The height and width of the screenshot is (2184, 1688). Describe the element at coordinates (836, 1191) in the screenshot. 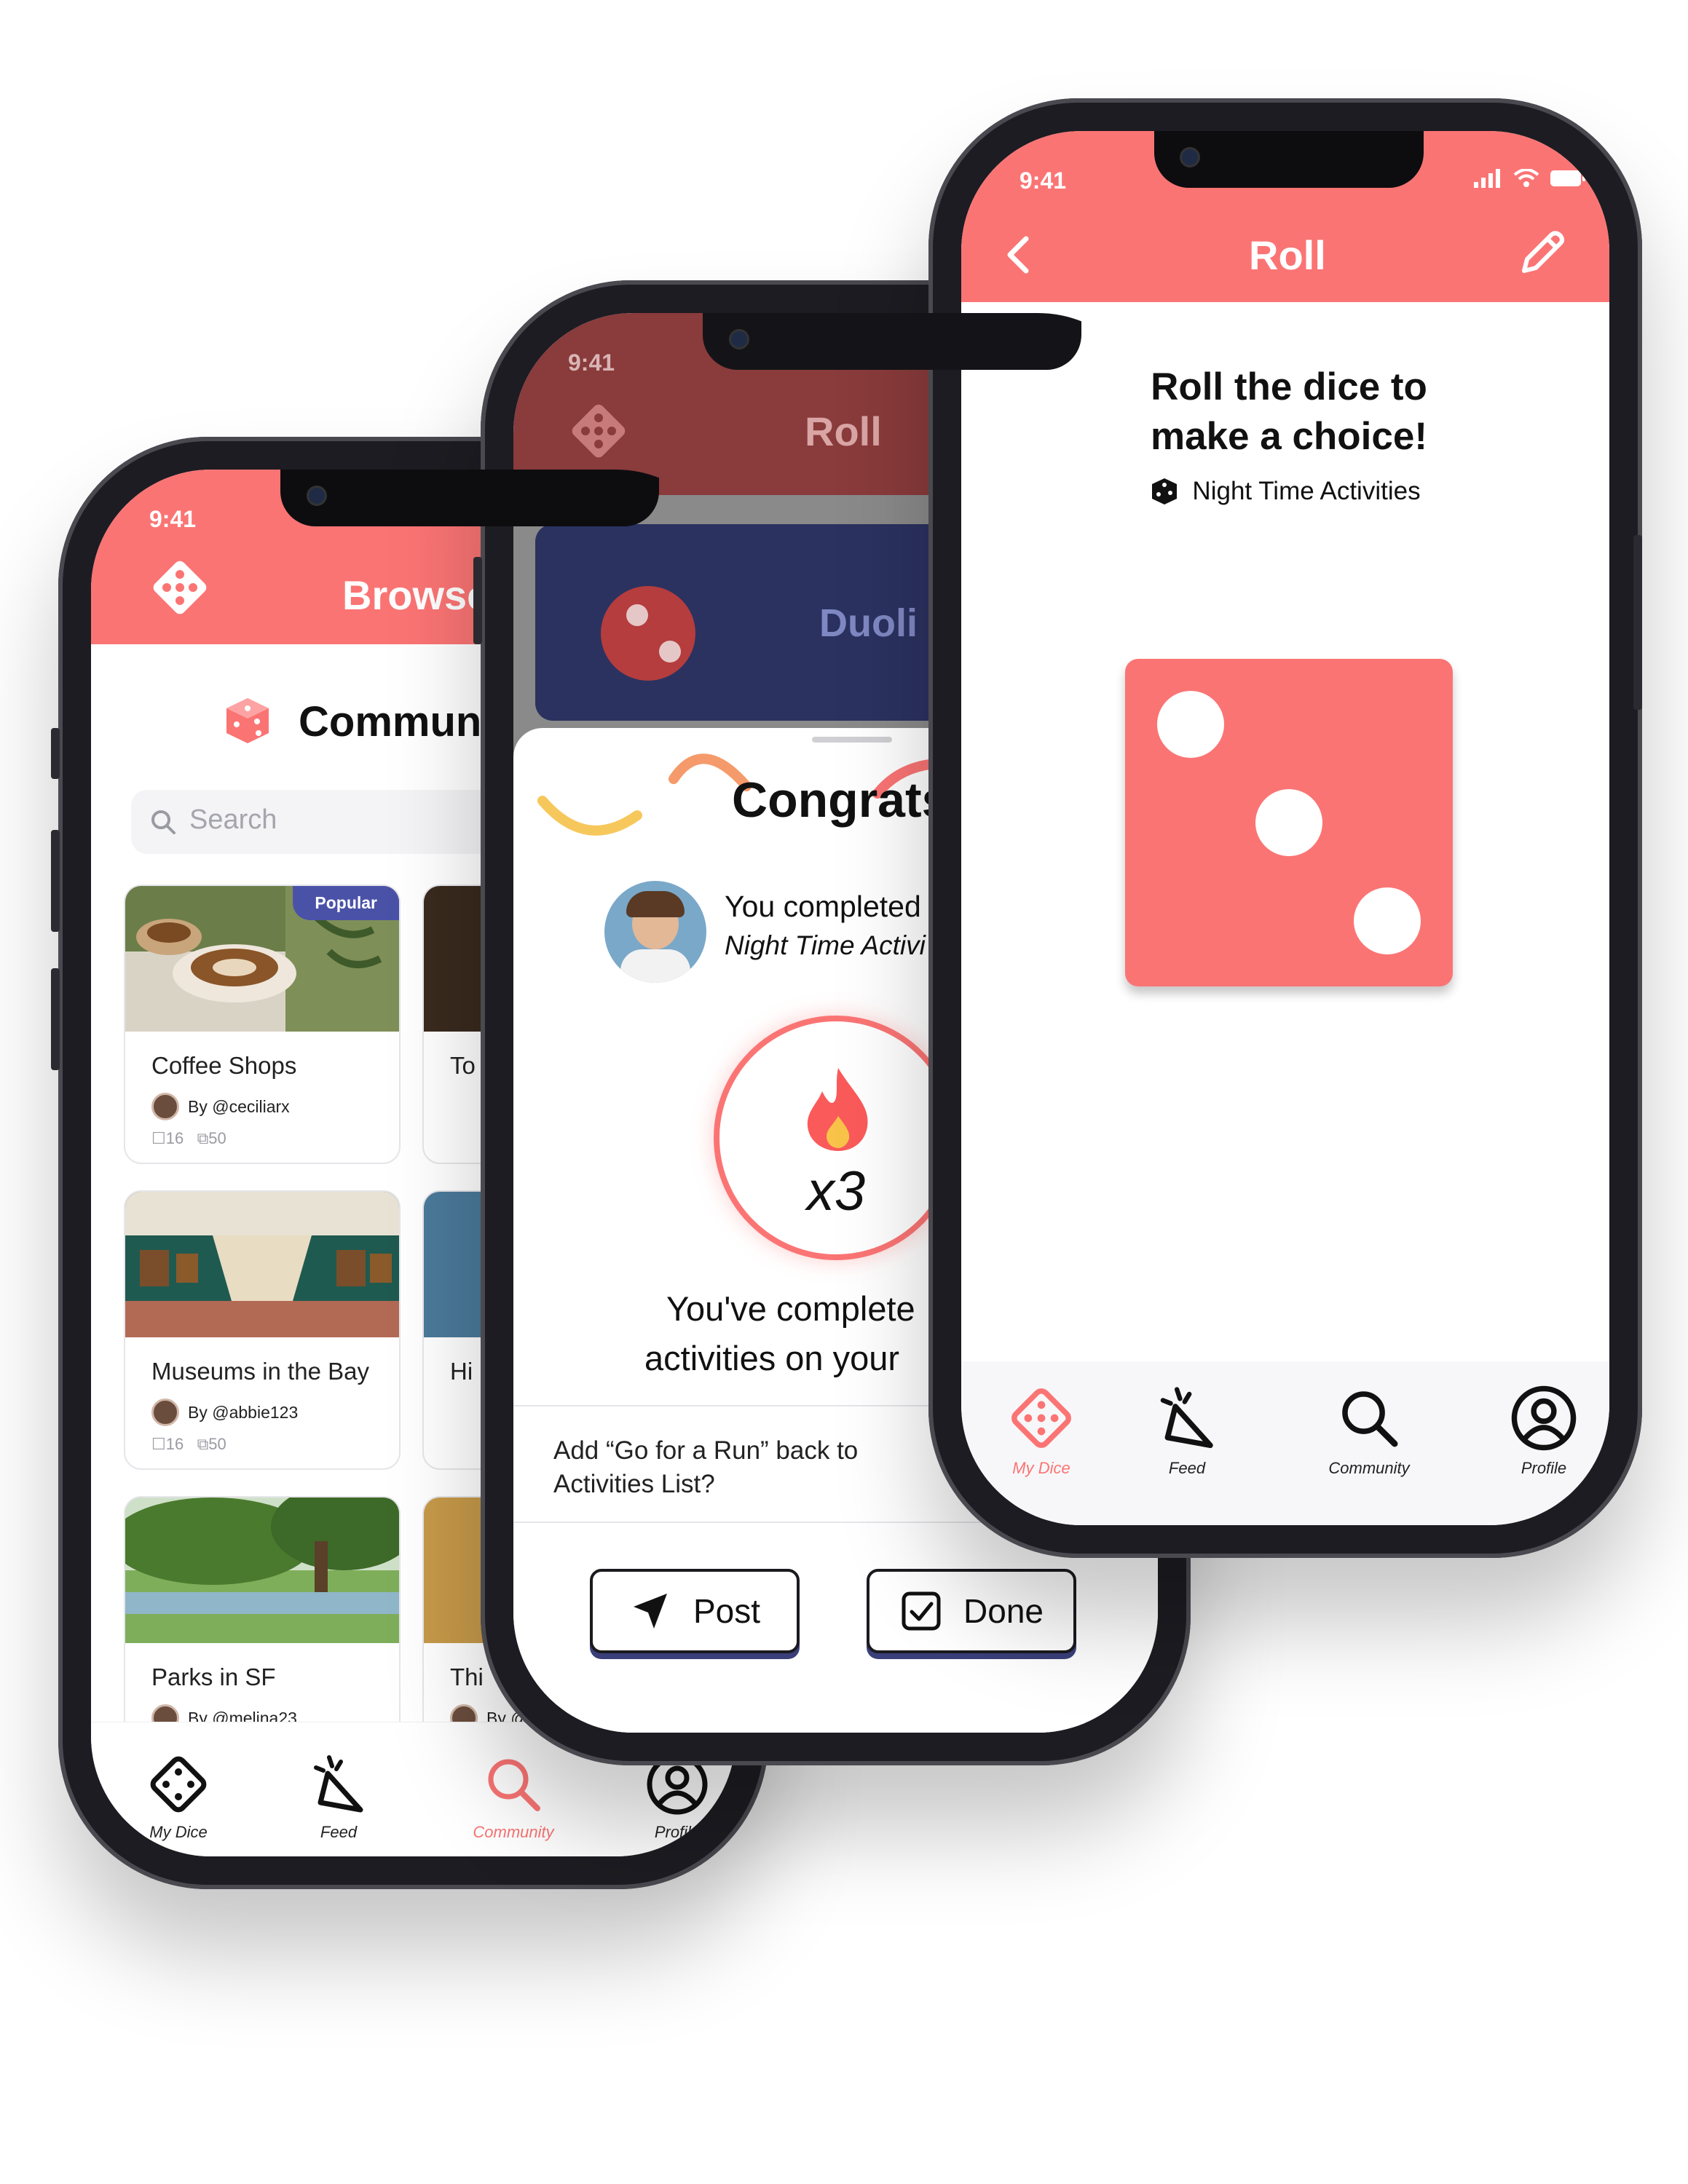

I see `streak-count: x3` at that location.